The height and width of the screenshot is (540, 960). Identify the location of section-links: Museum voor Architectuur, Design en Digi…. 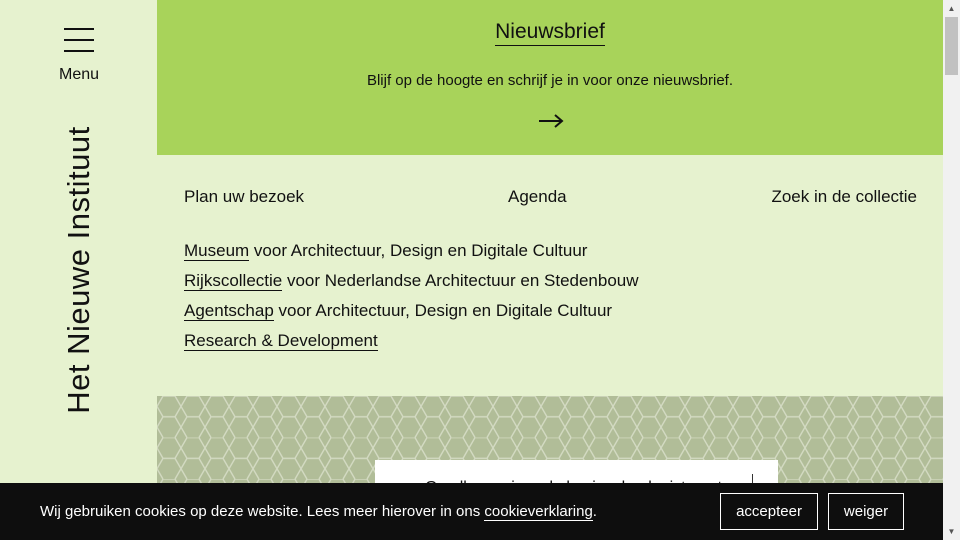
(411, 301).